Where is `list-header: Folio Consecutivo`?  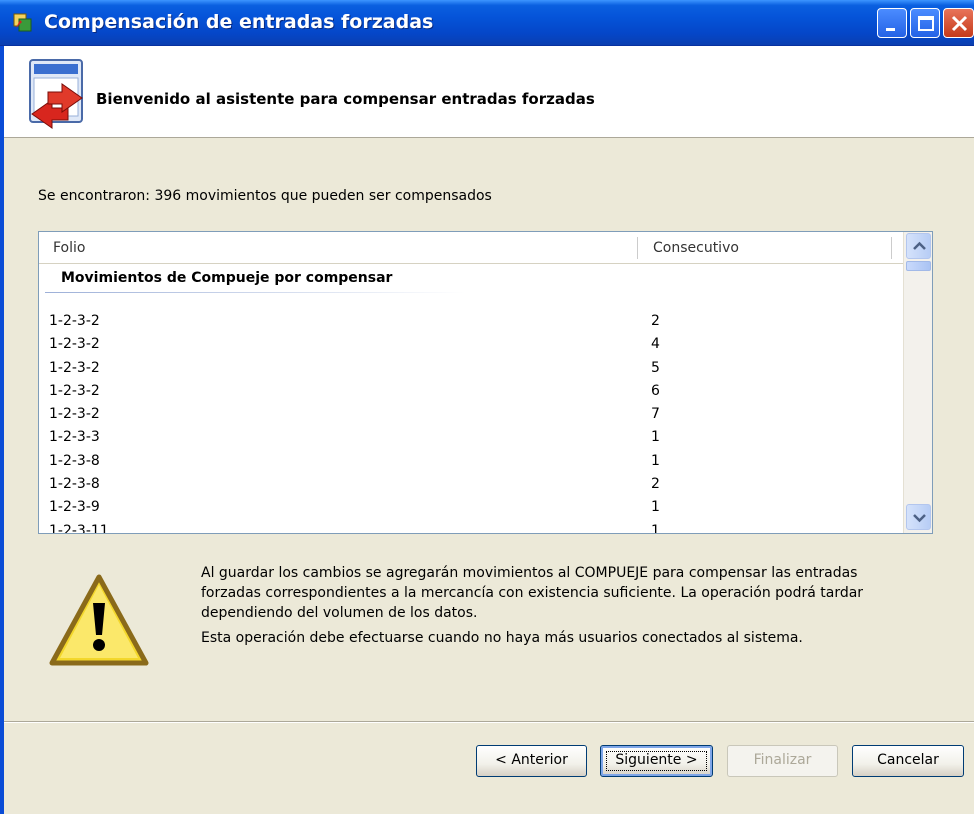
list-header: Folio Consecutivo is located at coordinates (471, 248).